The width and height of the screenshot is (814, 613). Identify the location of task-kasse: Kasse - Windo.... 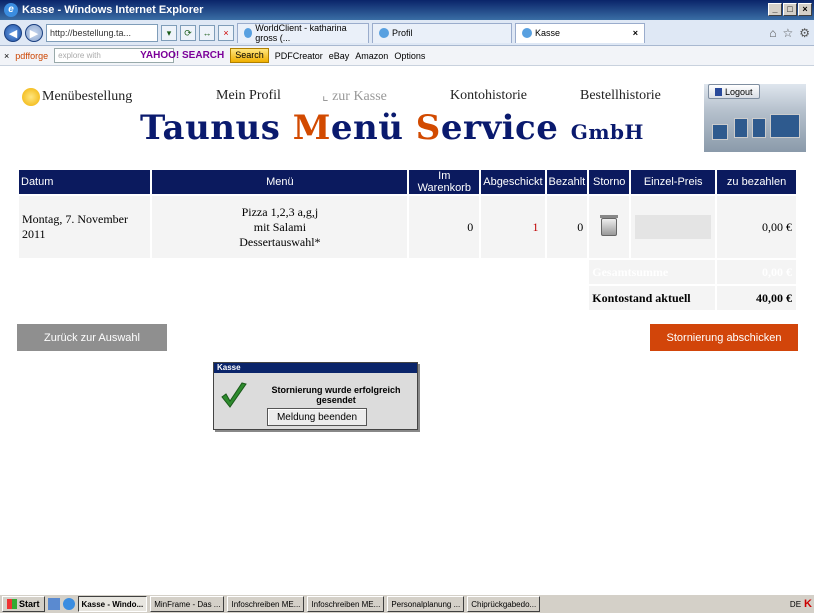
(112, 604).